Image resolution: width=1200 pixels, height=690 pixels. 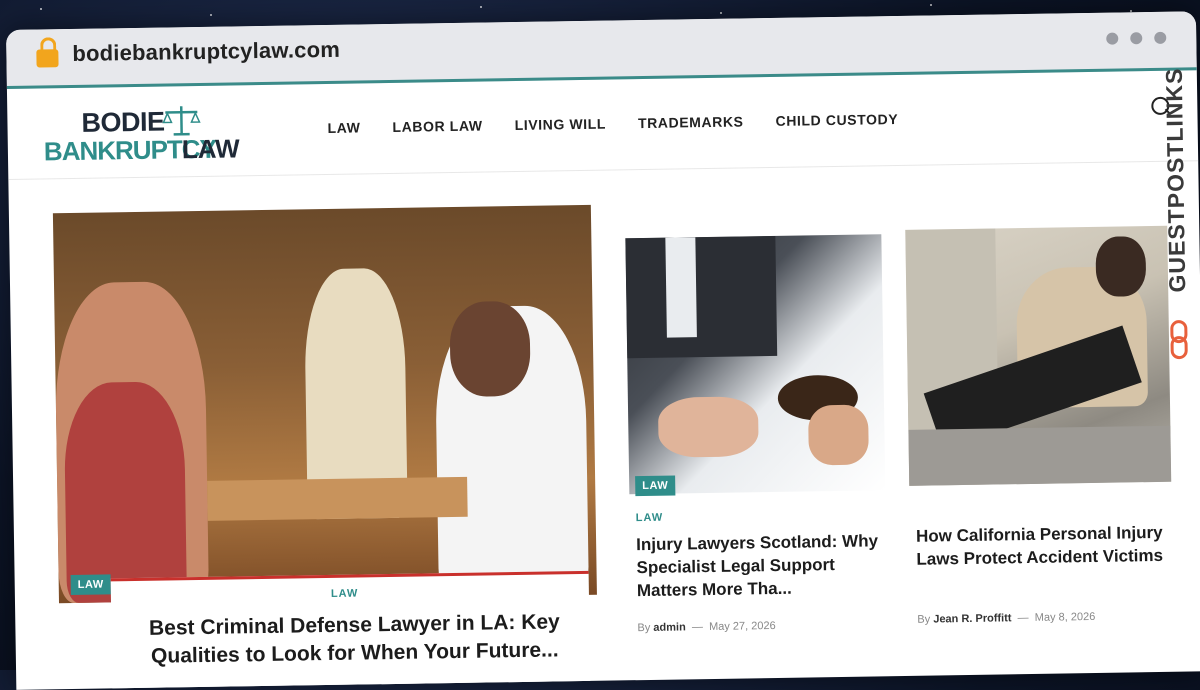 What do you see at coordinates (1065, 617) in the screenshot?
I see `article-date: May 8, 2026` at bounding box center [1065, 617].